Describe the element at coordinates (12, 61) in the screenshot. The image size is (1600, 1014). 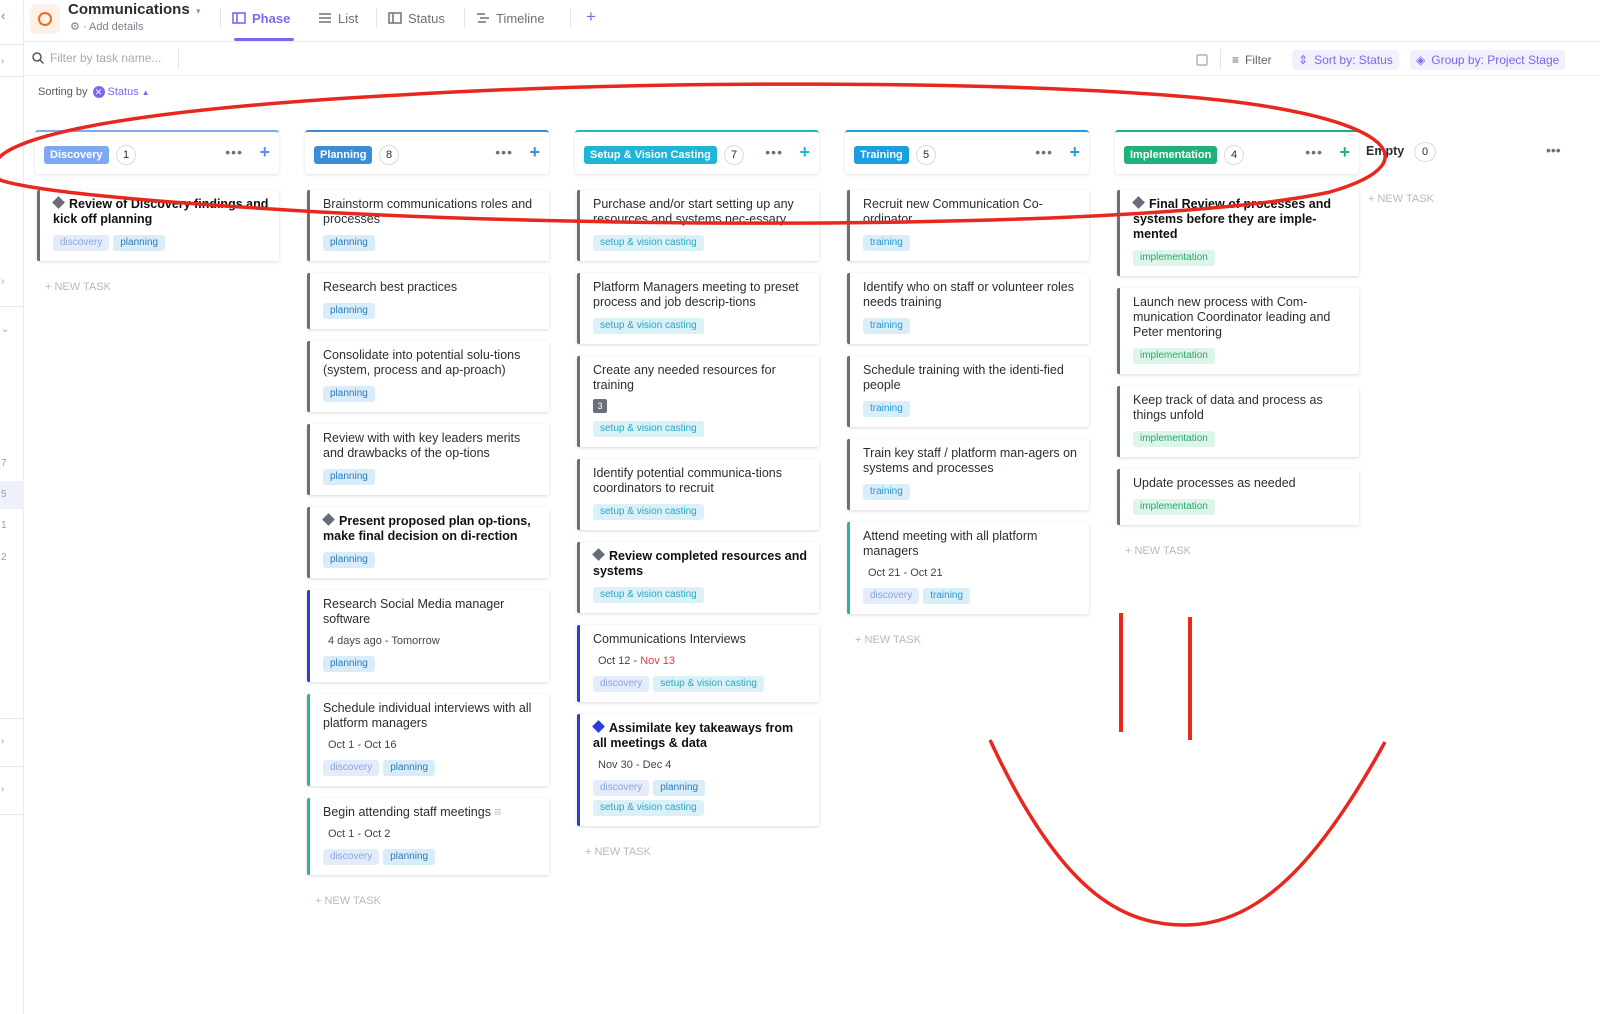
I see `chevron-icon: ›` at that location.